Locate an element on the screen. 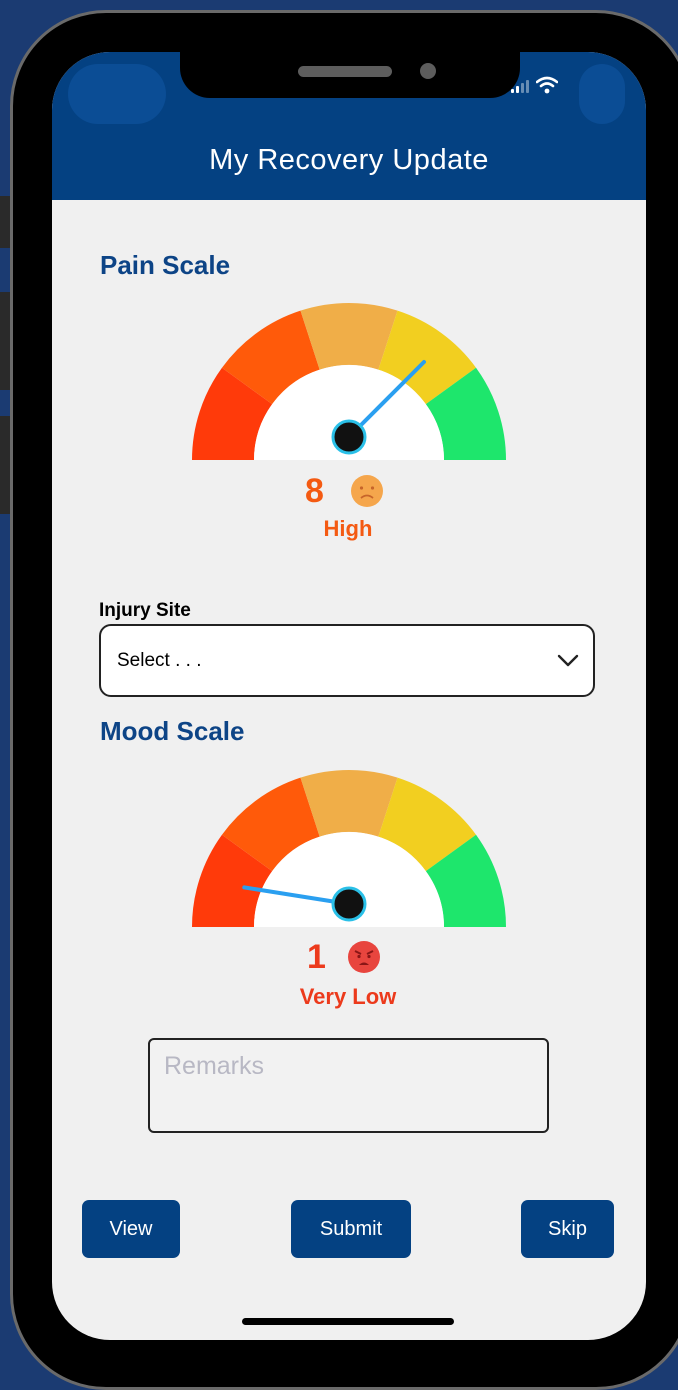 This screenshot has width=678, height=1390. device-notch is located at coordinates (350, 75).